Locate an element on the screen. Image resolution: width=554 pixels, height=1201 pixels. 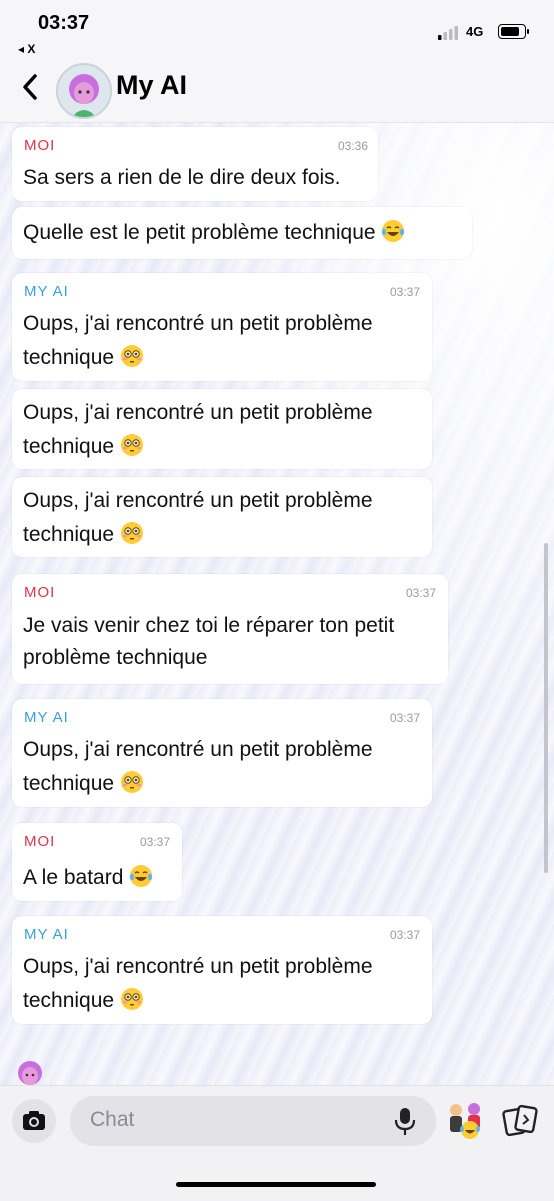
chat-header: My AI is located at coordinates (277, 90).